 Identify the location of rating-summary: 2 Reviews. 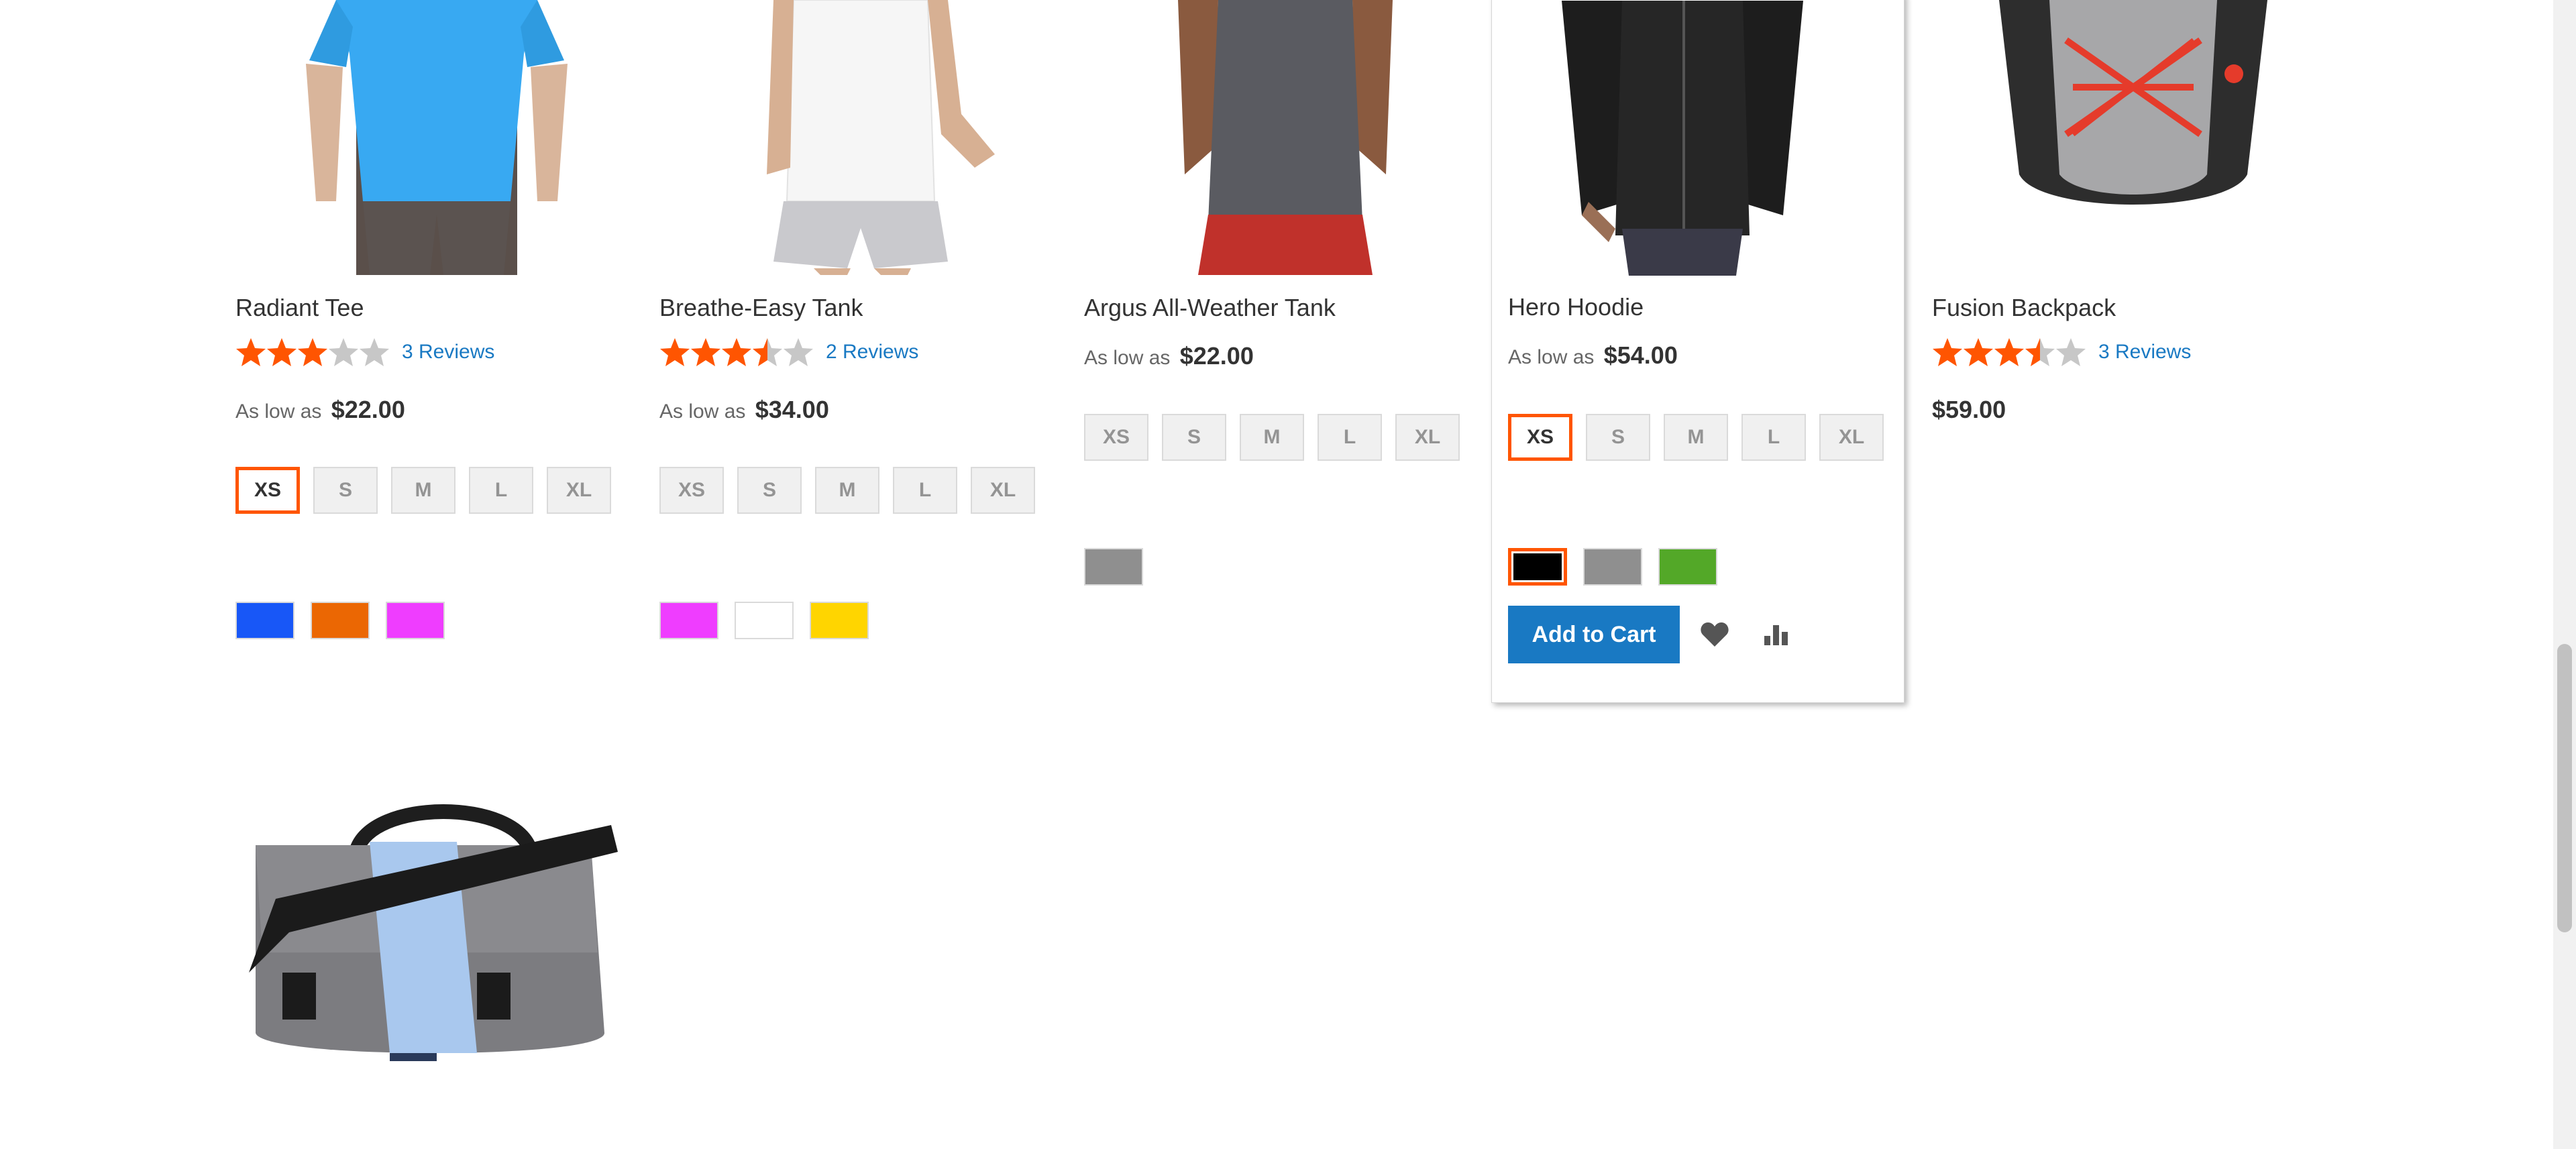
(788, 352).